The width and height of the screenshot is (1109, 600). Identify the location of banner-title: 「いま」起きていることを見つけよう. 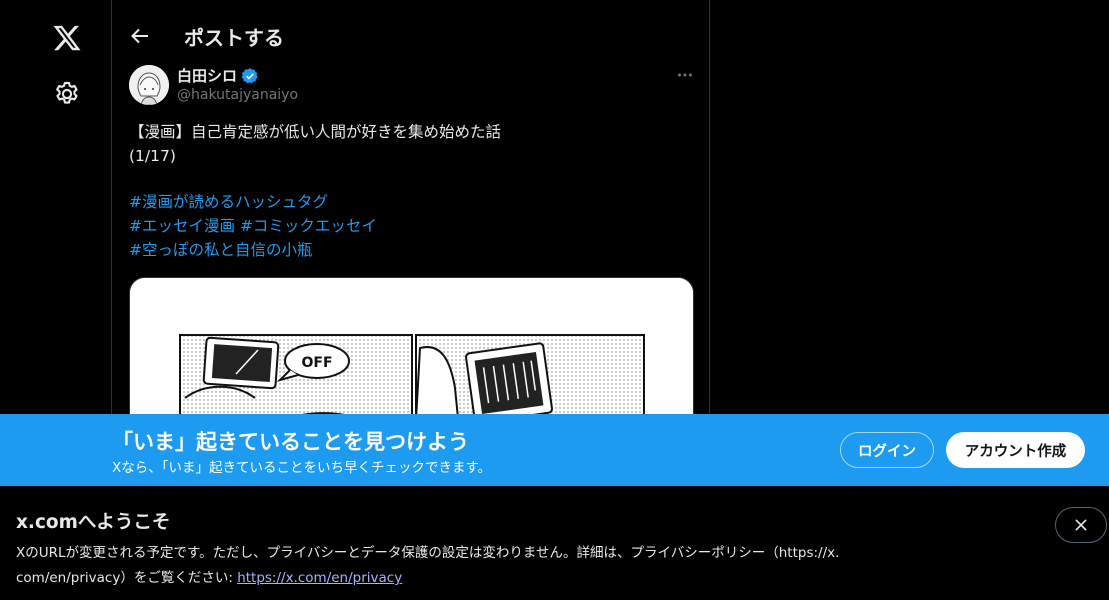
(290, 442).